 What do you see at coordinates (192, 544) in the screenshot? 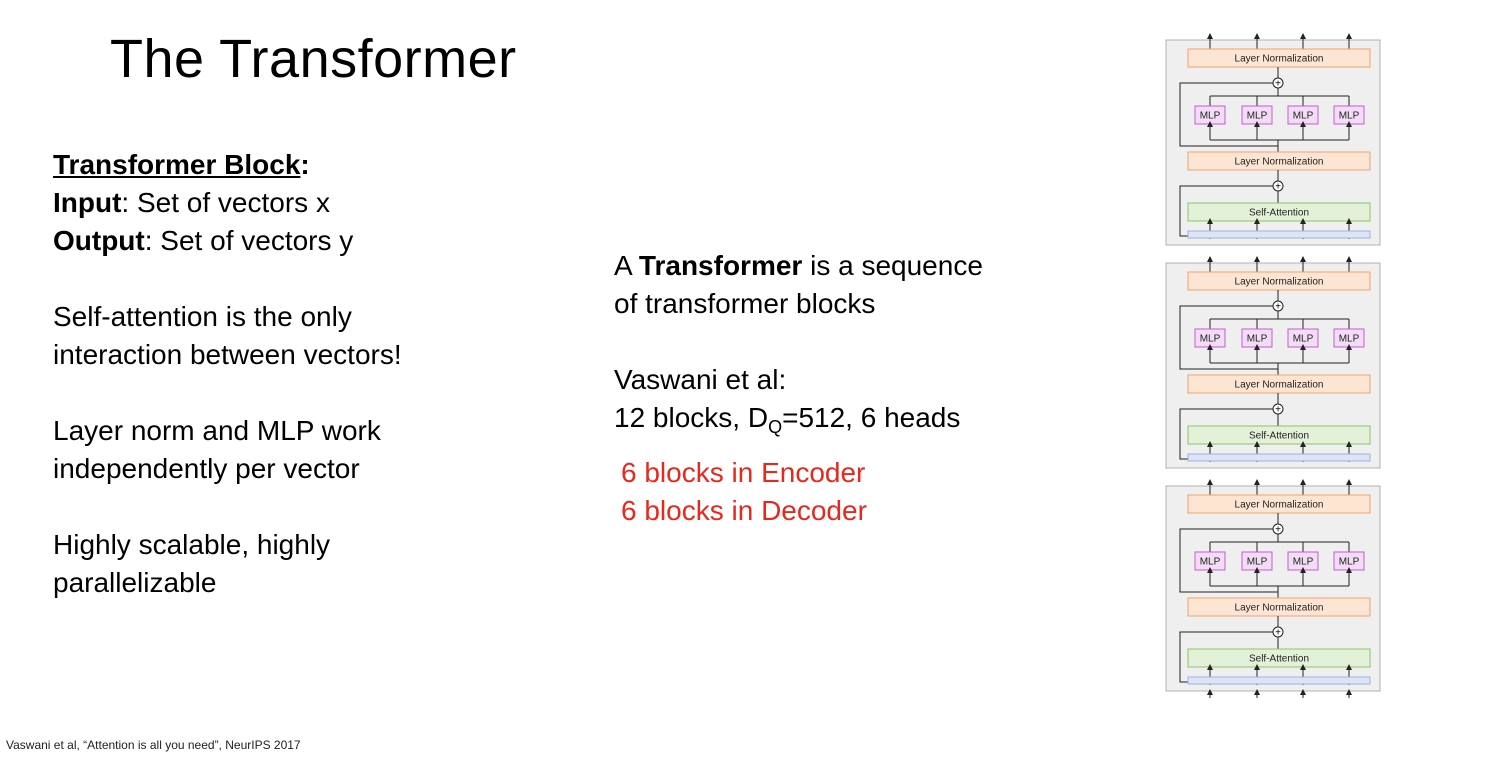
I see `scalable-note-1: Highly scalable, highly` at bounding box center [192, 544].